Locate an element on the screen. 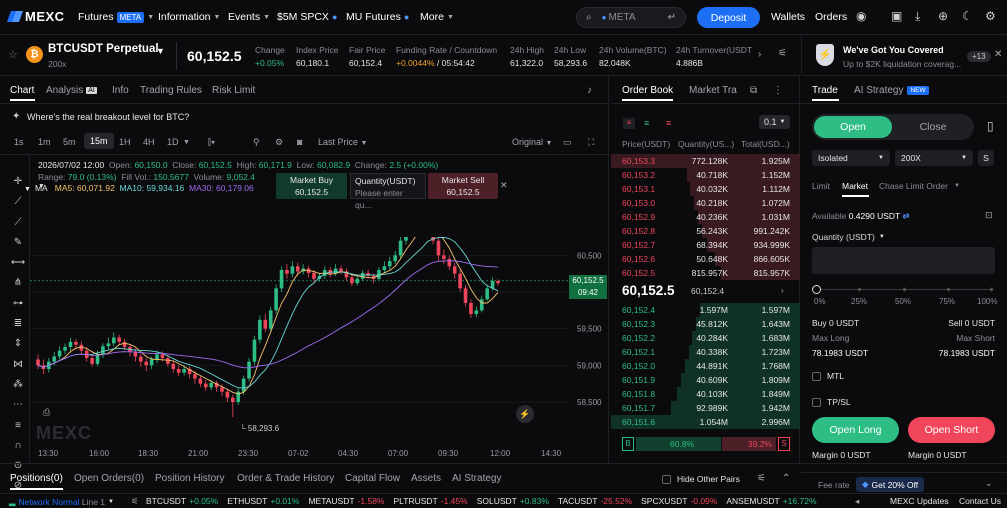 The height and width of the screenshot is (508, 1007). order-type-limit: Limit is located at coordinates (821, 186).